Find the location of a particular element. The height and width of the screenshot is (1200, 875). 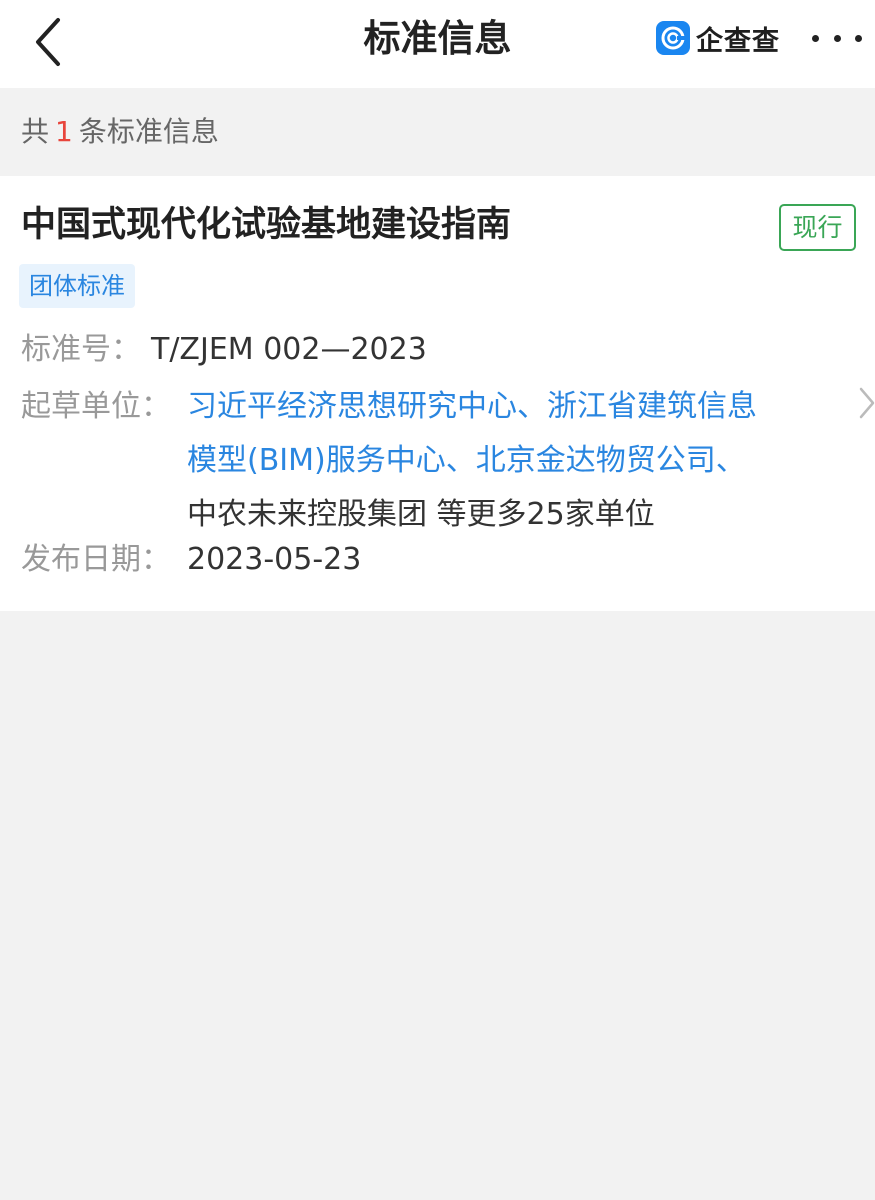

standard-title: 中国式现代化试验基地建设指南 is located at coordinates (266, 225).